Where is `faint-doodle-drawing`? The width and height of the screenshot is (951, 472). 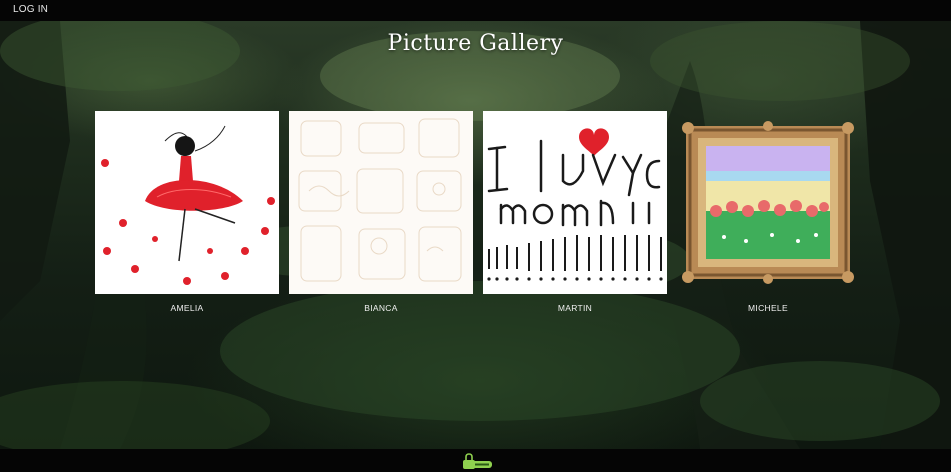 faint-doodle-drawing is located at coordinates (381, 202).